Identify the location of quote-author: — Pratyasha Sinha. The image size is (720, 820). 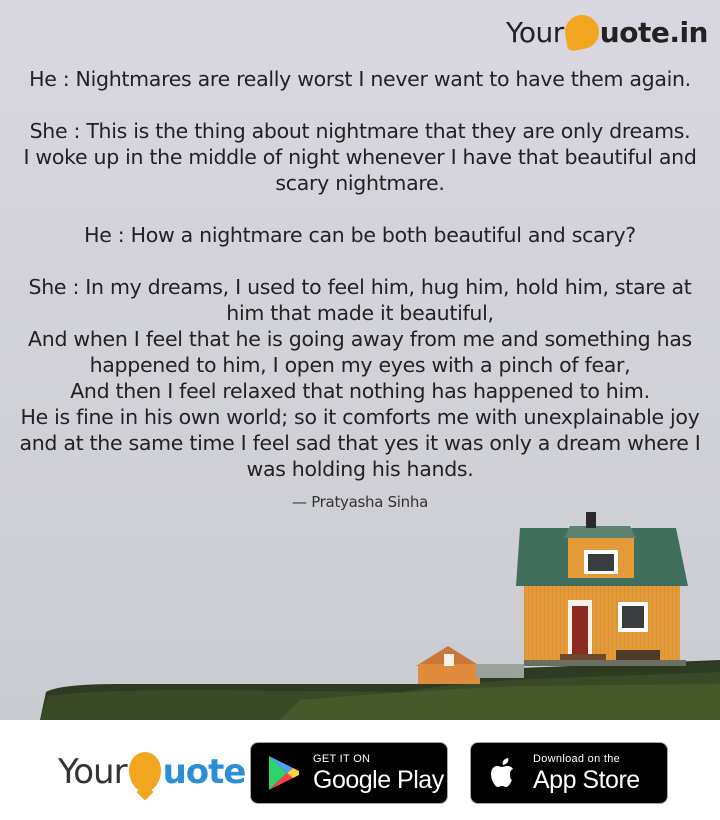
(360, 502).